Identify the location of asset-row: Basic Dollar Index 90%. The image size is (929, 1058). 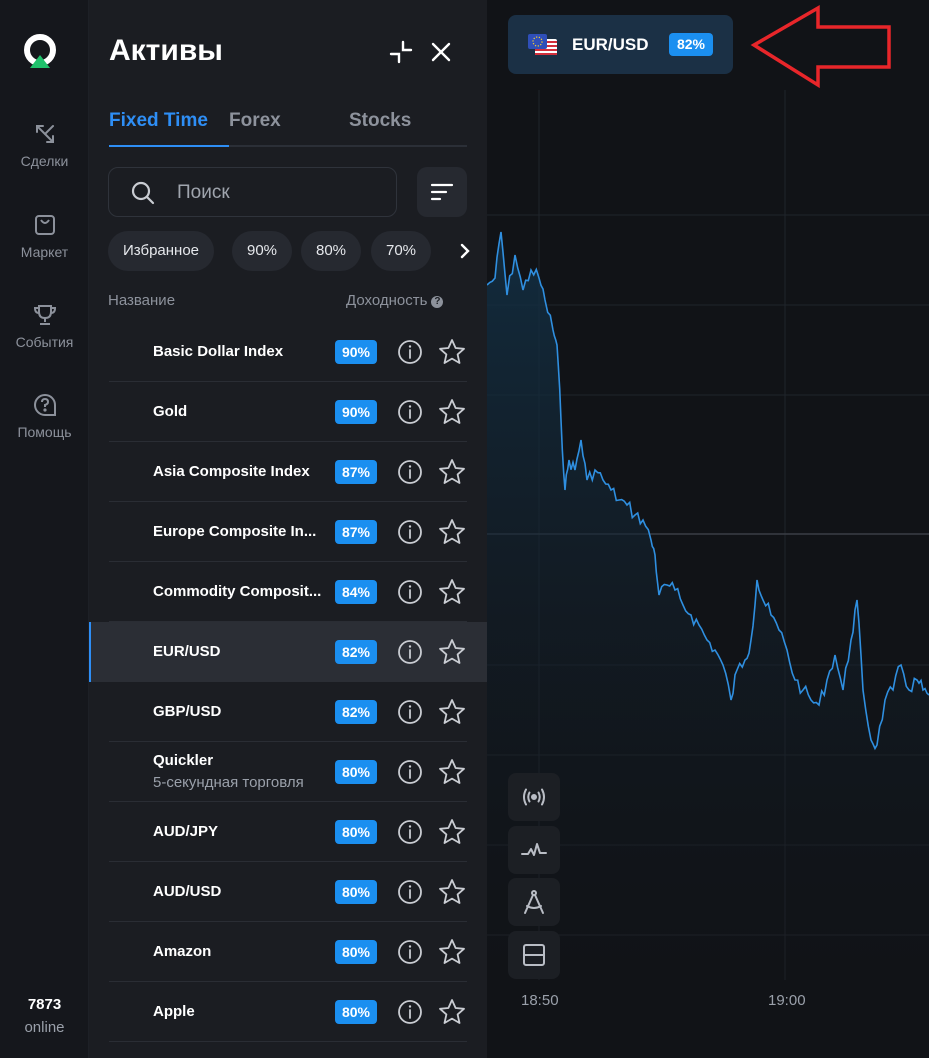
(288, 352).